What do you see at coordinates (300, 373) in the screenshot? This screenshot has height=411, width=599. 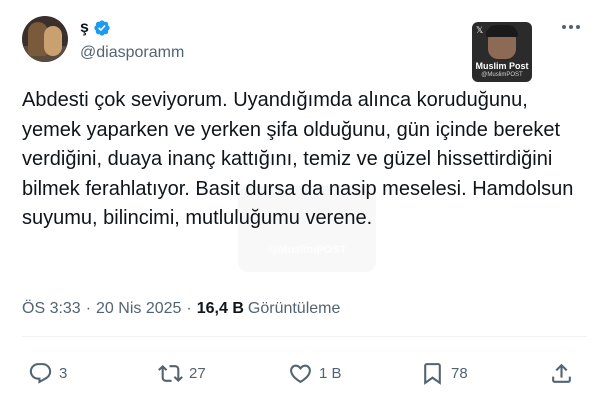 I see `heart-icon` at bounding box center [300, 373].